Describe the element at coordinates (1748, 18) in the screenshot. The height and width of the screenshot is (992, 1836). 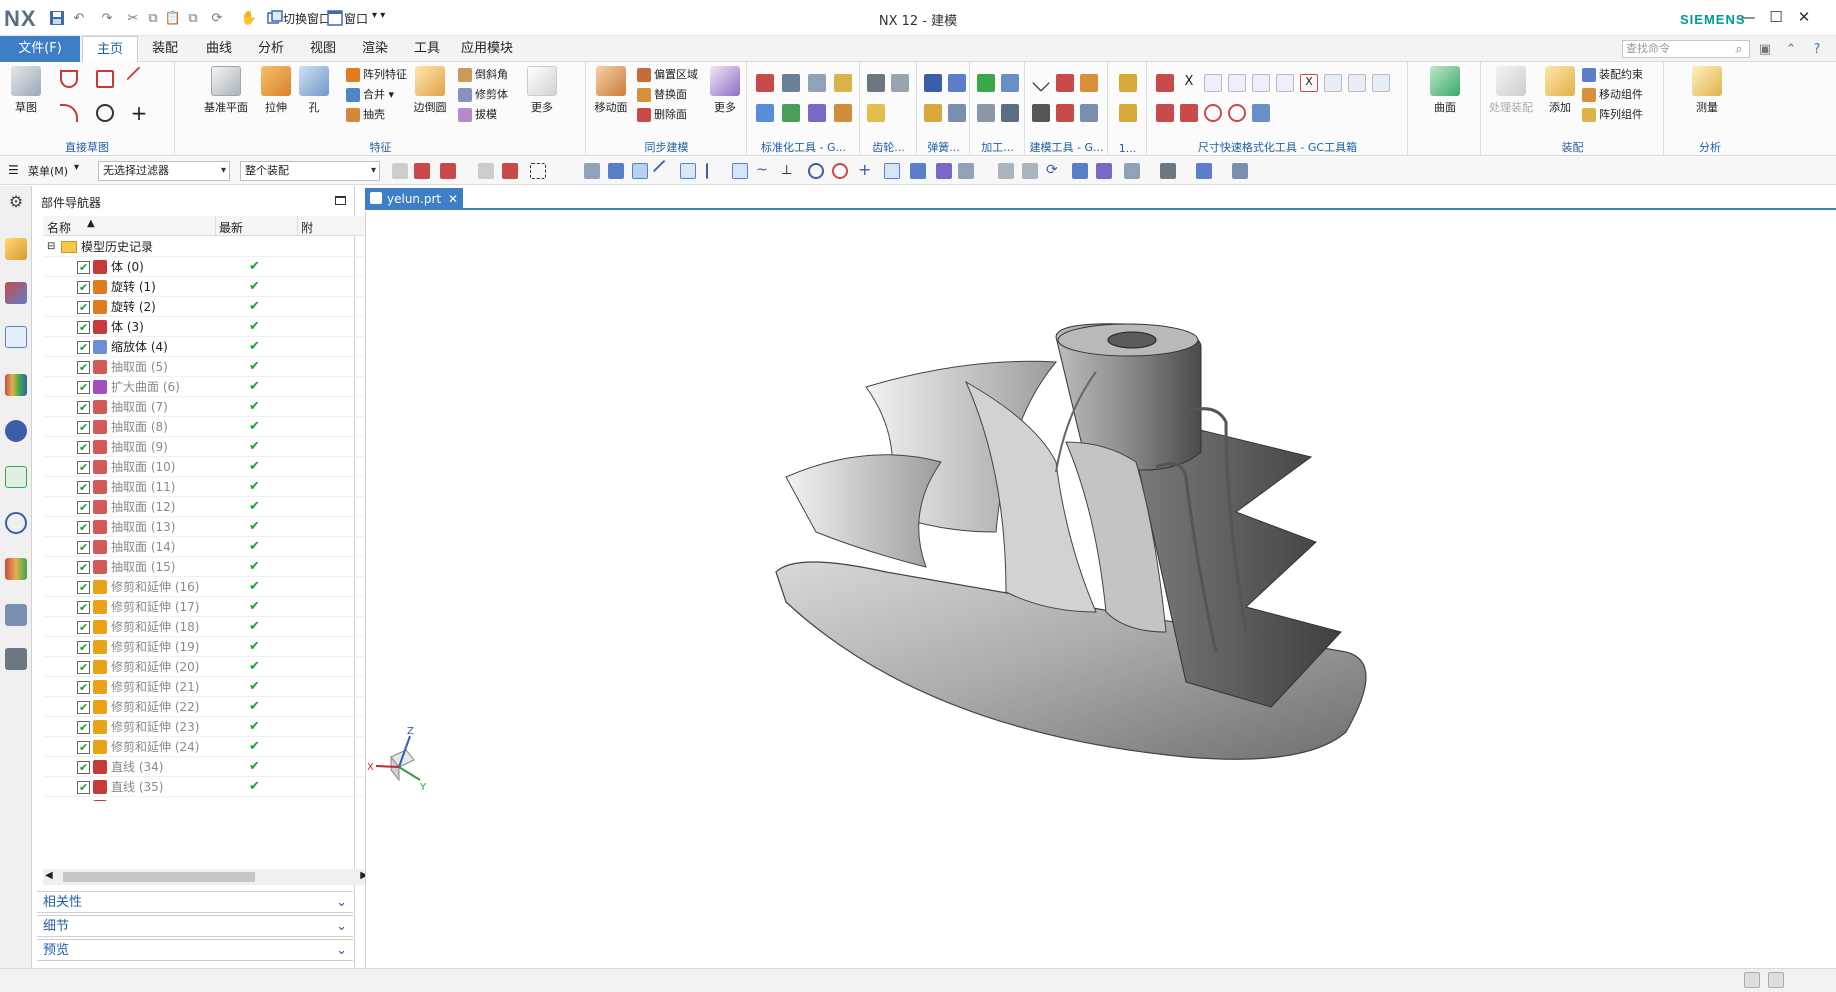
I see `minimize-button: —` at that location.